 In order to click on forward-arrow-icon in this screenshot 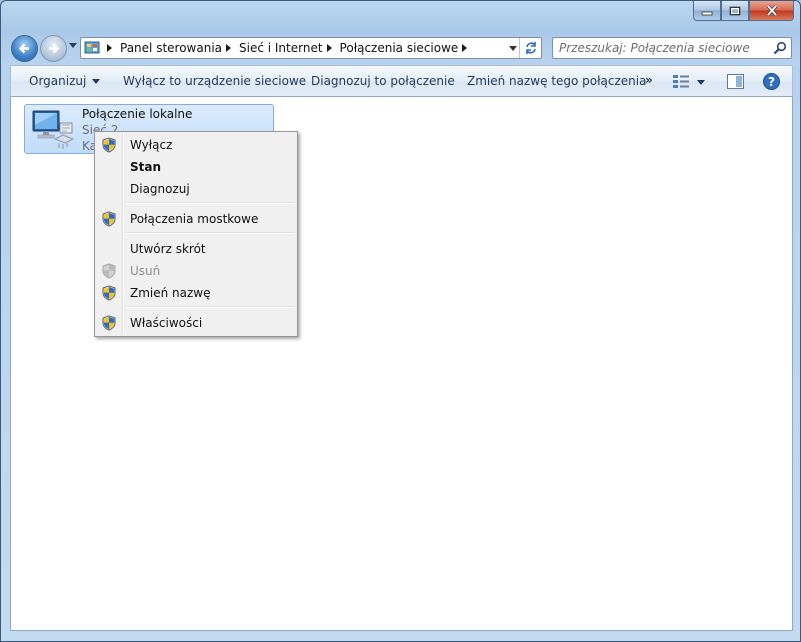, I will do `click(54, 48)`.